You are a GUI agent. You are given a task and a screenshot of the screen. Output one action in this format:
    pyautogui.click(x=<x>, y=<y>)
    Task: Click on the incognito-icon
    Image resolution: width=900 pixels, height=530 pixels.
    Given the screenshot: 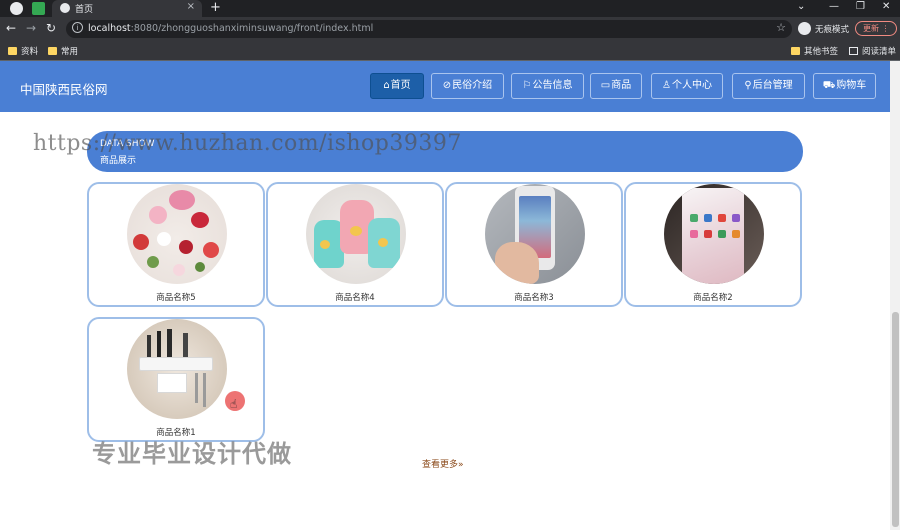 What is the action you would take?
    pyautogui.click(x=804, y=28)
    